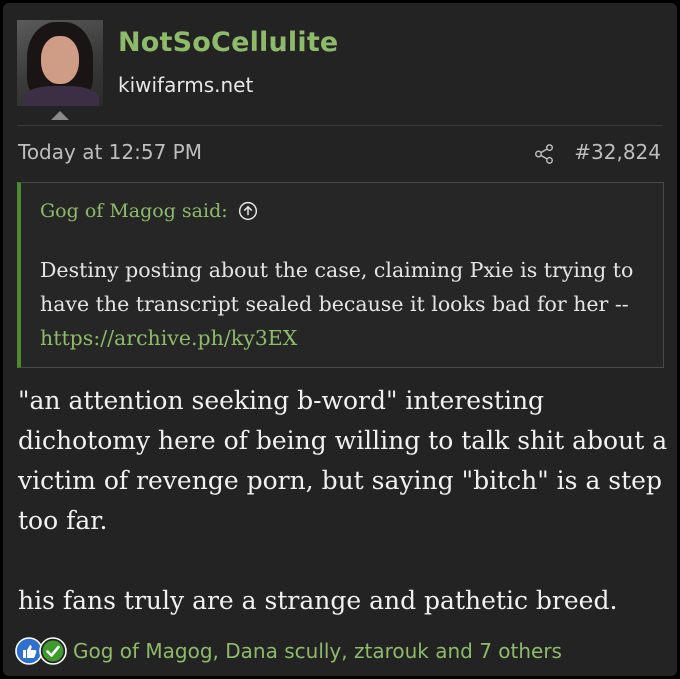 This screenshot has width=680, height=679. I want to click on quote-author: Gog of Magog said:, so click(134, 211).